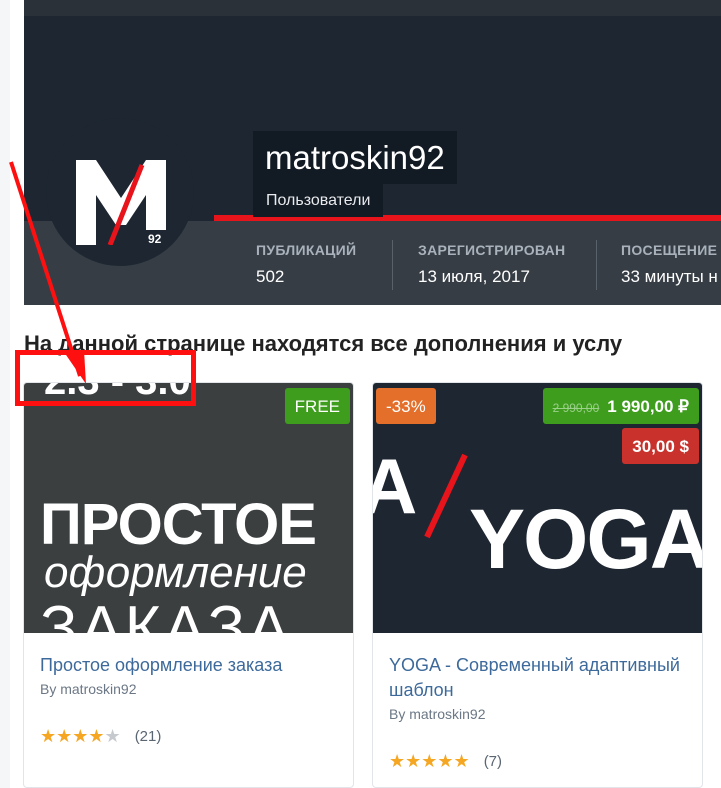  Describe the element at coordinates (539, 678) in the screenshot. I see `product-title-link: YOGA - Современный адаптивный шаблон` at that location.